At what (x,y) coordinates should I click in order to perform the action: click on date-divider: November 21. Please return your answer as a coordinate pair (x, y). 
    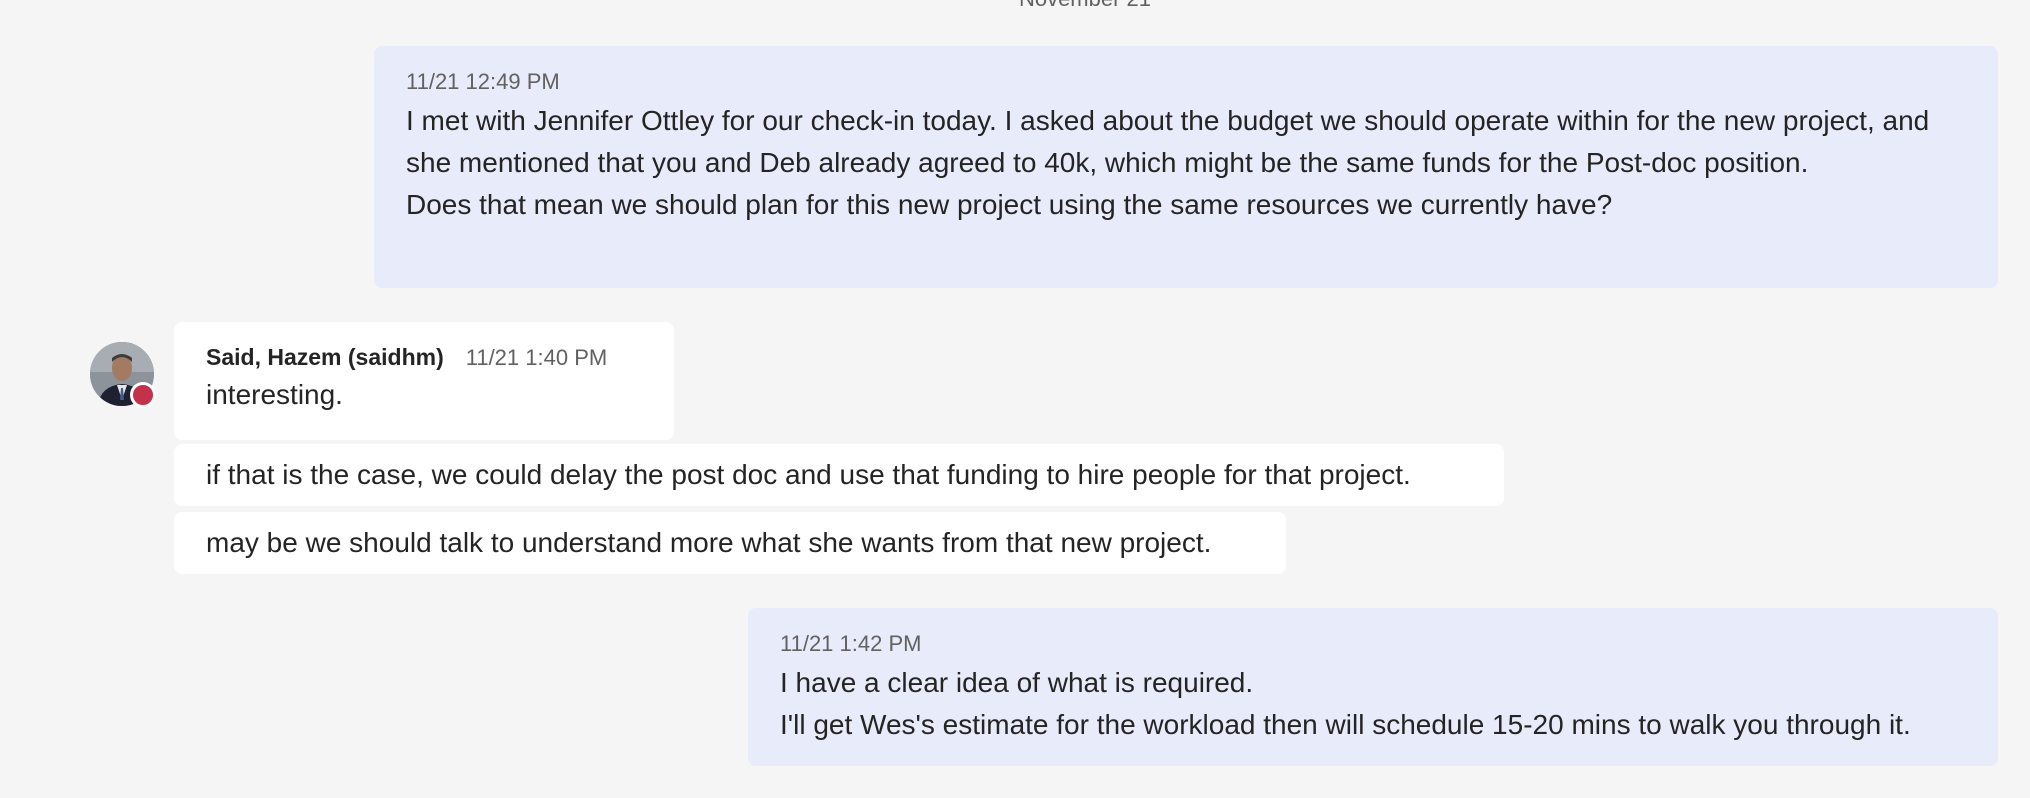
    Looking at the image, I should click on (1015, 6).